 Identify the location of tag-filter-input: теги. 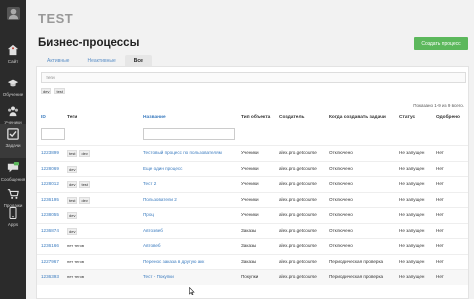
(253, 77).